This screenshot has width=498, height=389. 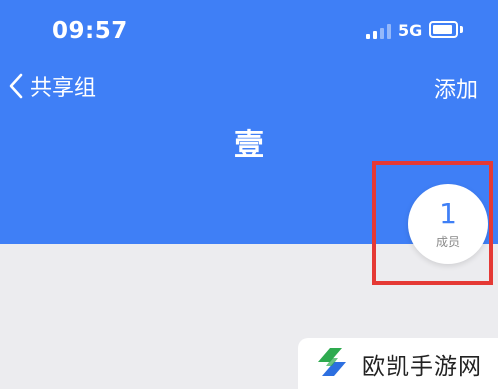 What do you see at coordinates (249, 86) in the screenshot?
I see `navigation-bar: 共享组 添加` at bounding box center [249, 86].